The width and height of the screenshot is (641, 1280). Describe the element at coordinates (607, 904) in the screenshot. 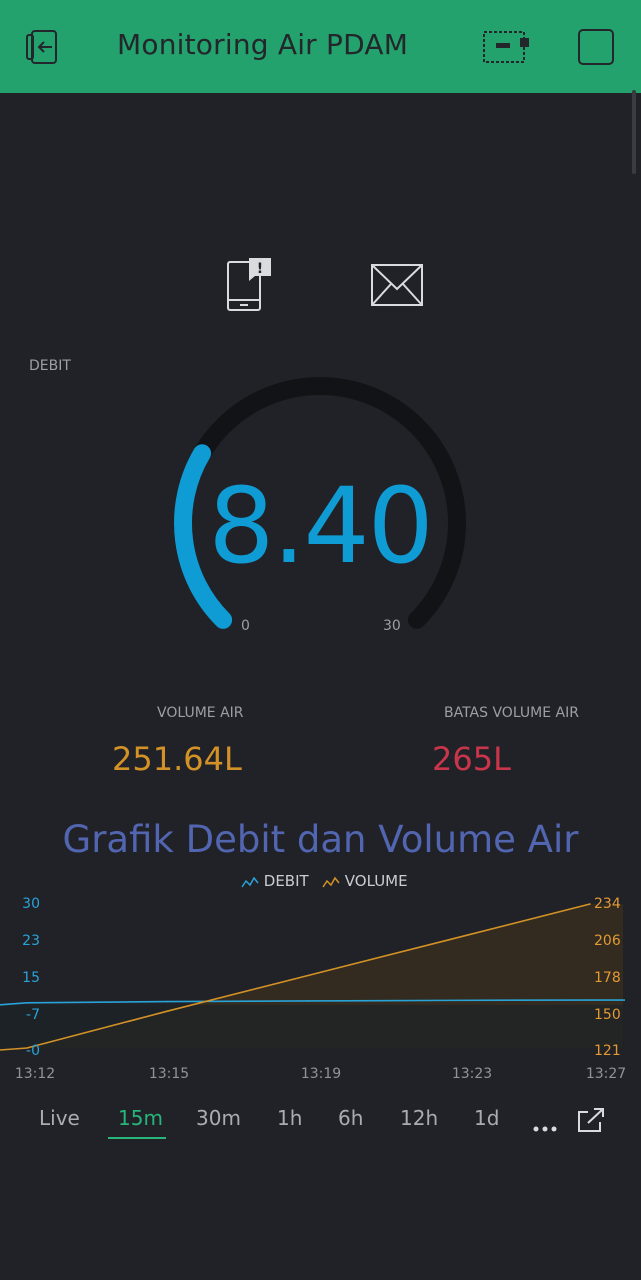

I see `y-right-tick: 234` at that location.